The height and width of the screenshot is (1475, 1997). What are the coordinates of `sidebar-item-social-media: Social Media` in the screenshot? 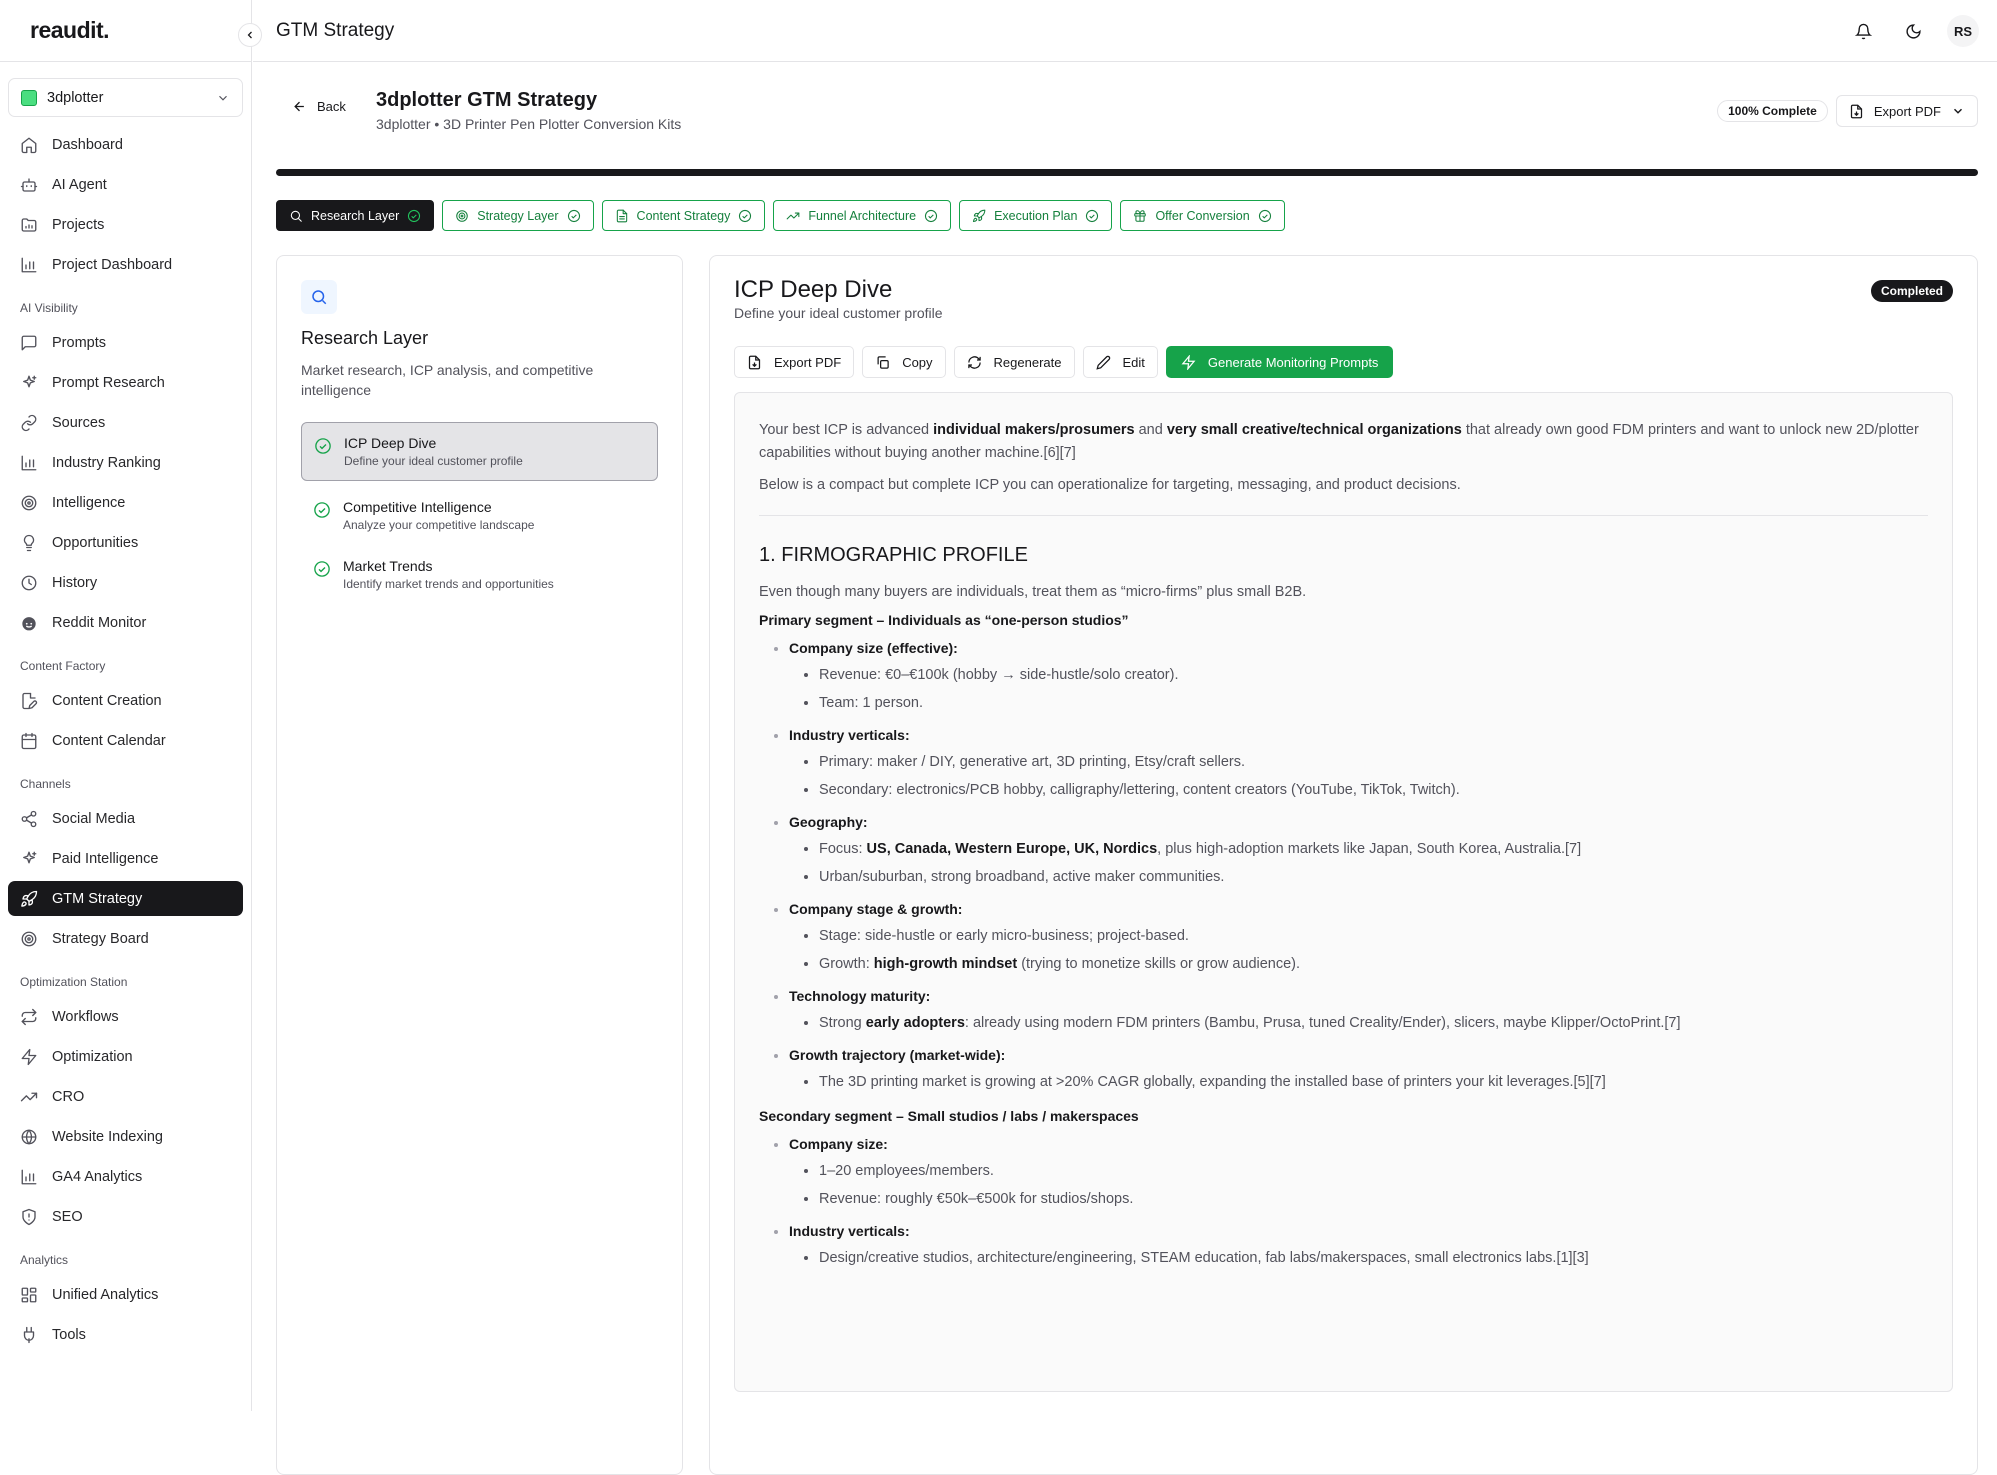 It's located at (125, 818).